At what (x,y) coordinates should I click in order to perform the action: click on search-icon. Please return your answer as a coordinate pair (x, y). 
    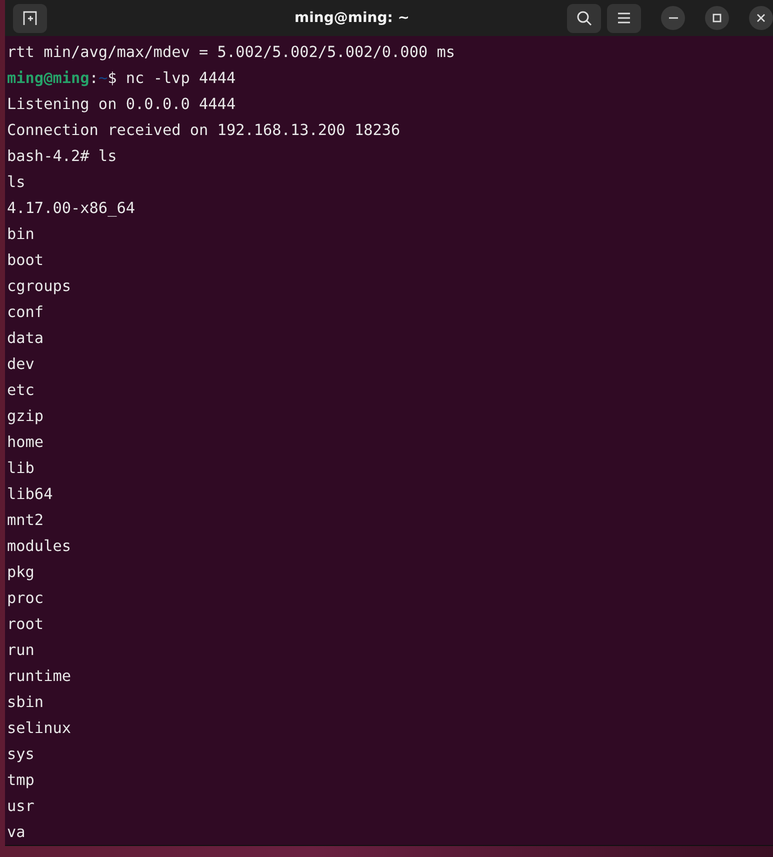
    Looking at the image, I should click on (584, 18).